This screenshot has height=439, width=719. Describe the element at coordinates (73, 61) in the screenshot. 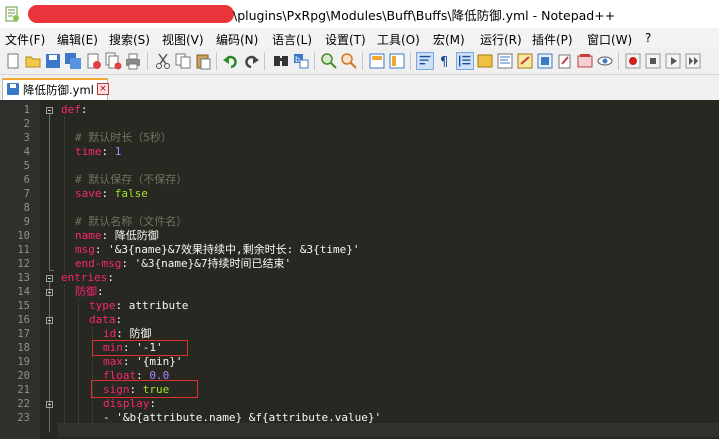

I see `save-all-icon` at that location.